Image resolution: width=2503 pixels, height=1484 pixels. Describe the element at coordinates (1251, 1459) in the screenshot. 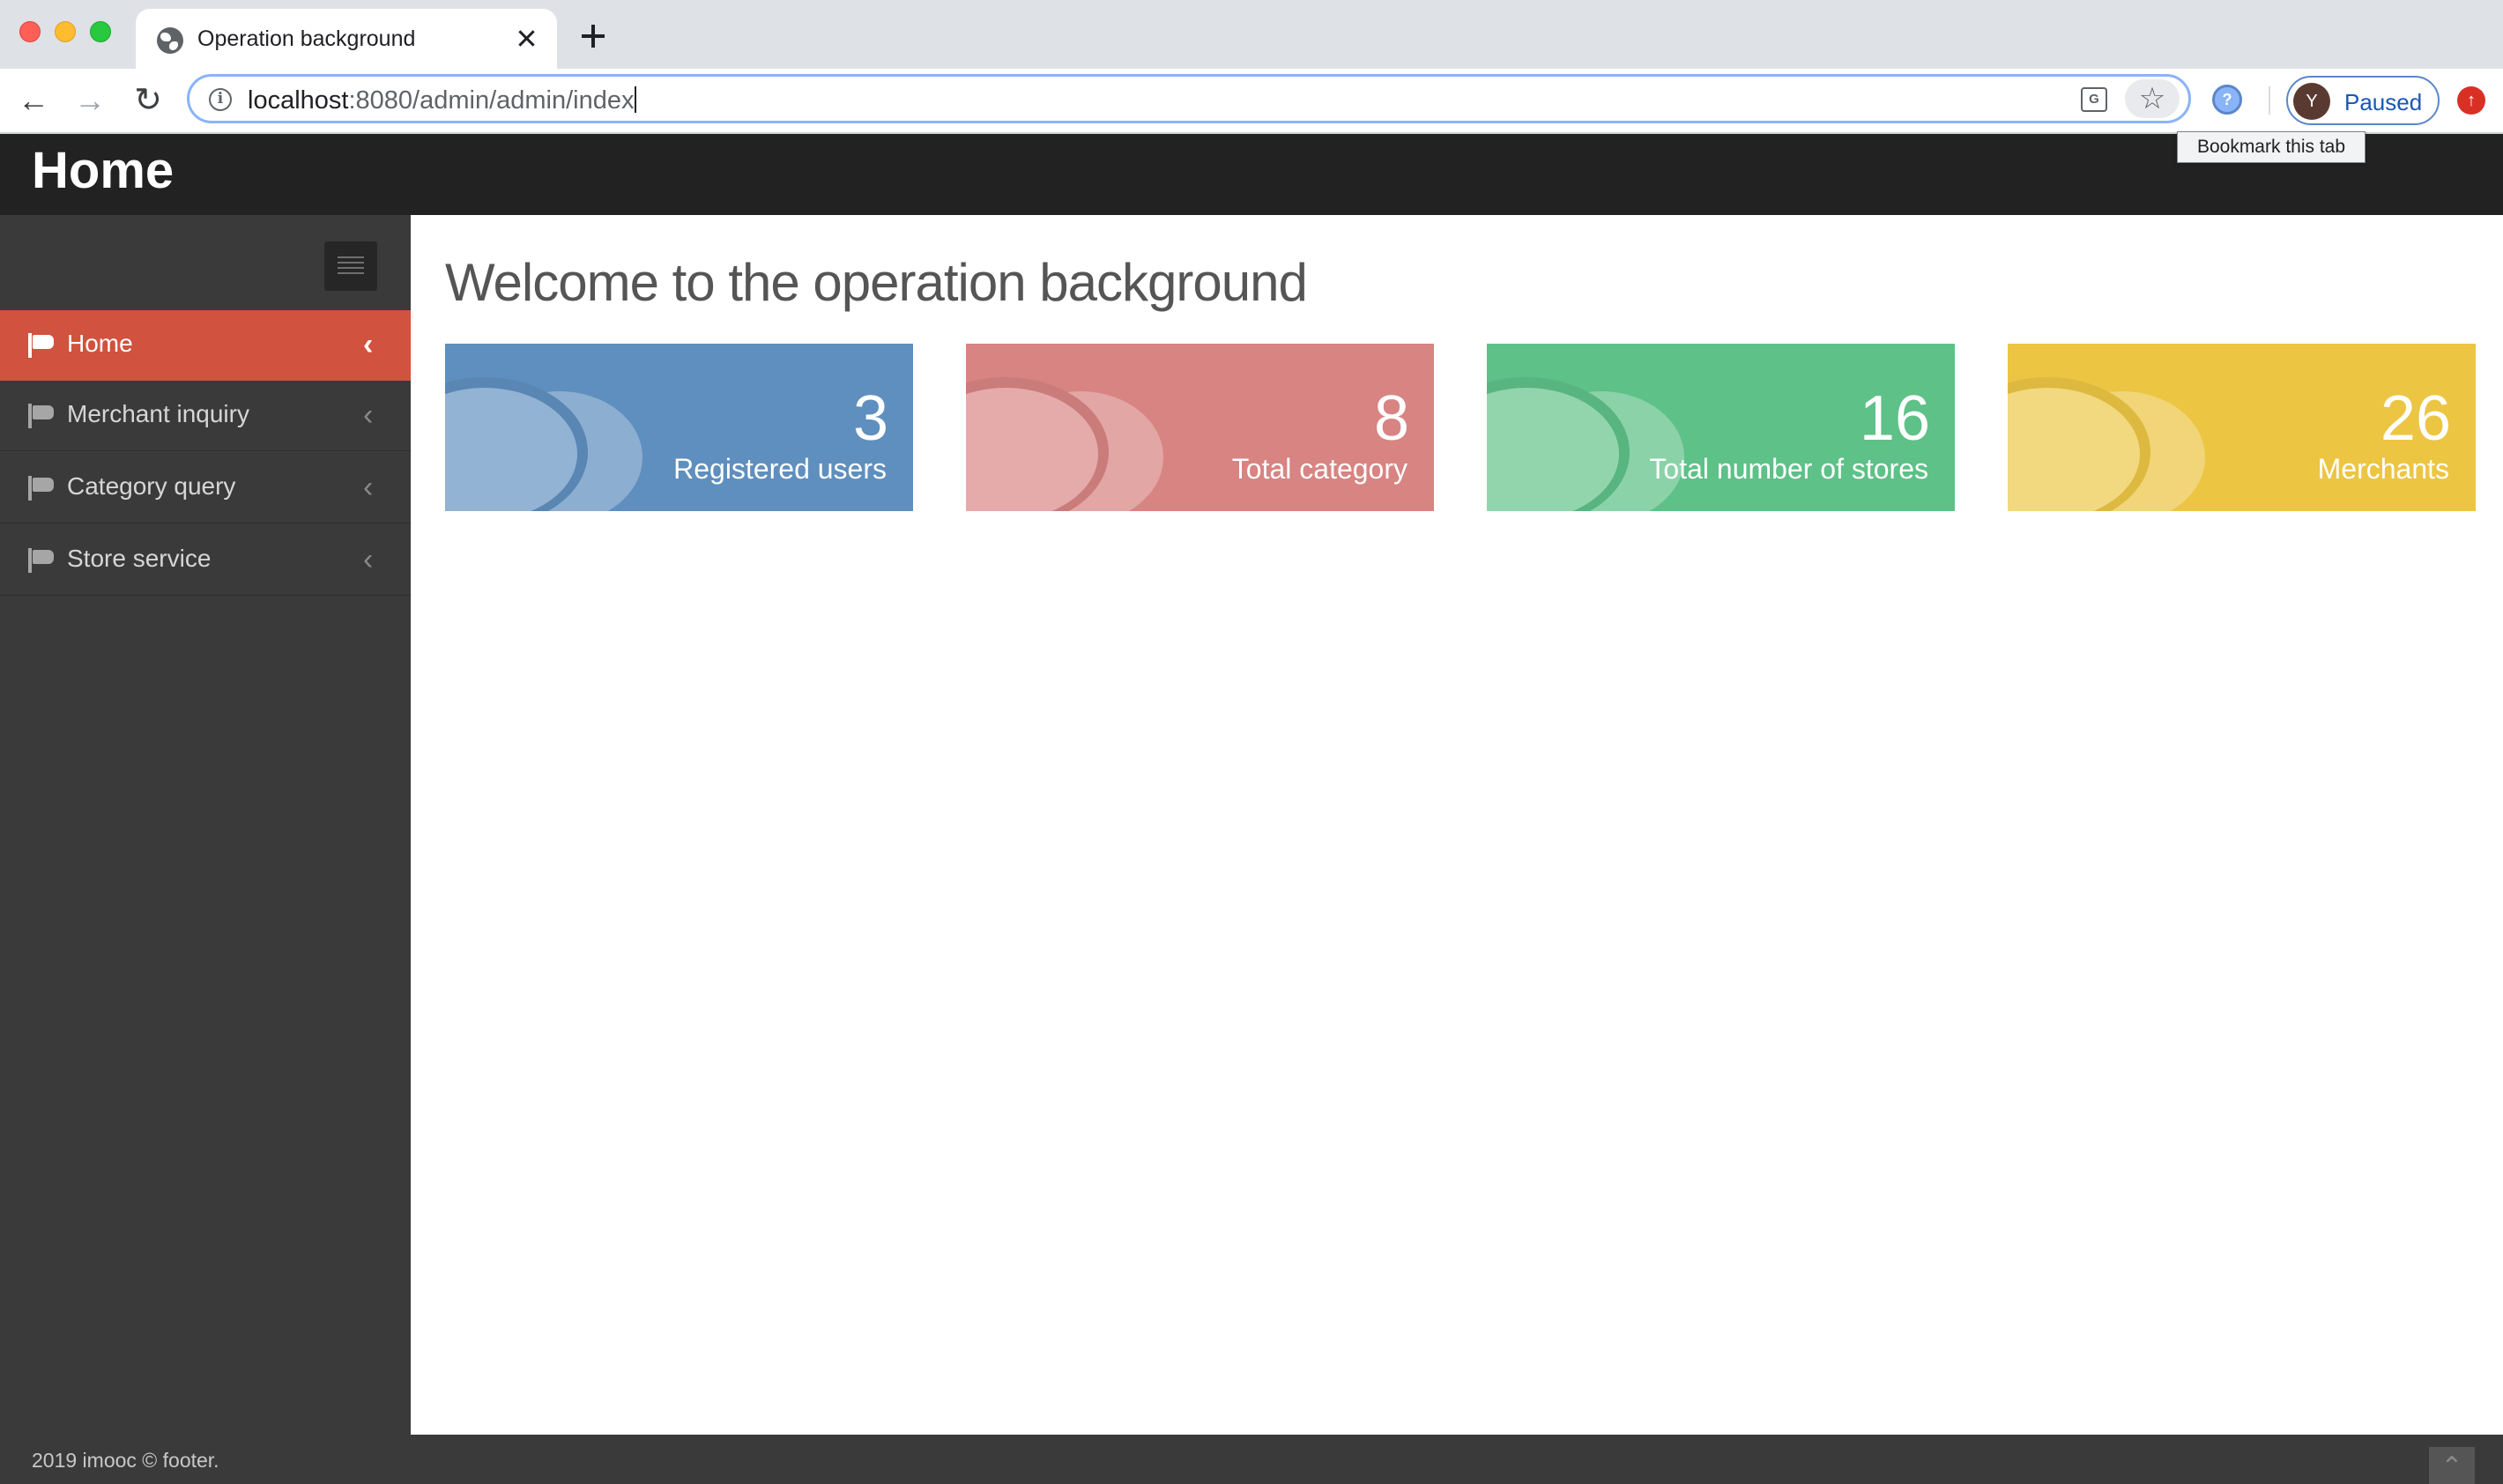

I see `footer: 2019 imooc © footer. ⌃` at that location.